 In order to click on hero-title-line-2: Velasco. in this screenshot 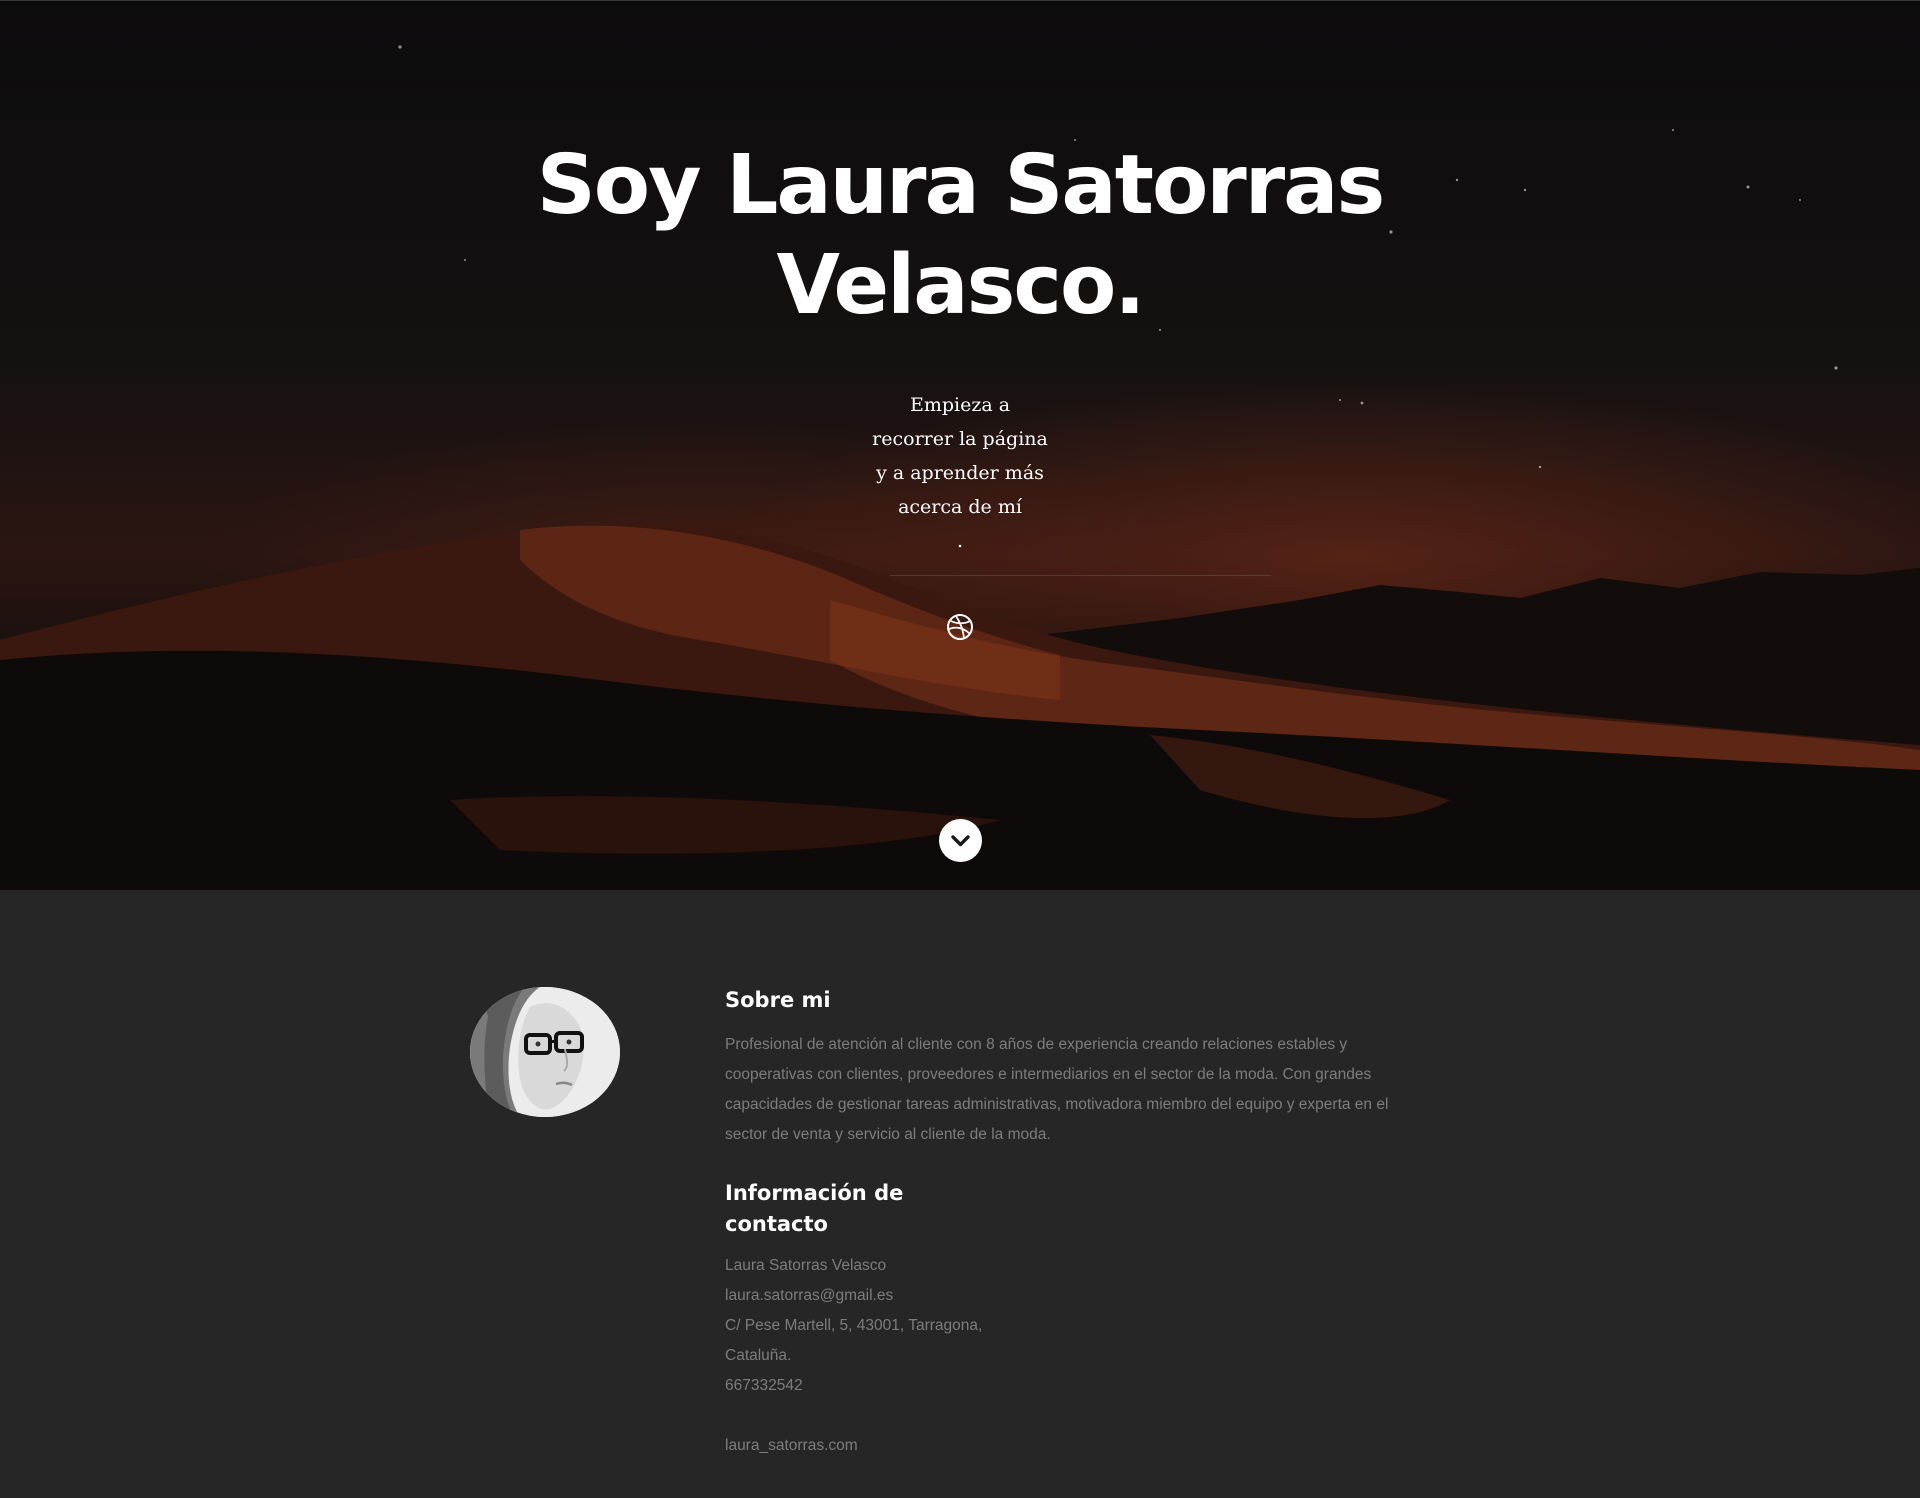, I will do `click(961, 285)`.